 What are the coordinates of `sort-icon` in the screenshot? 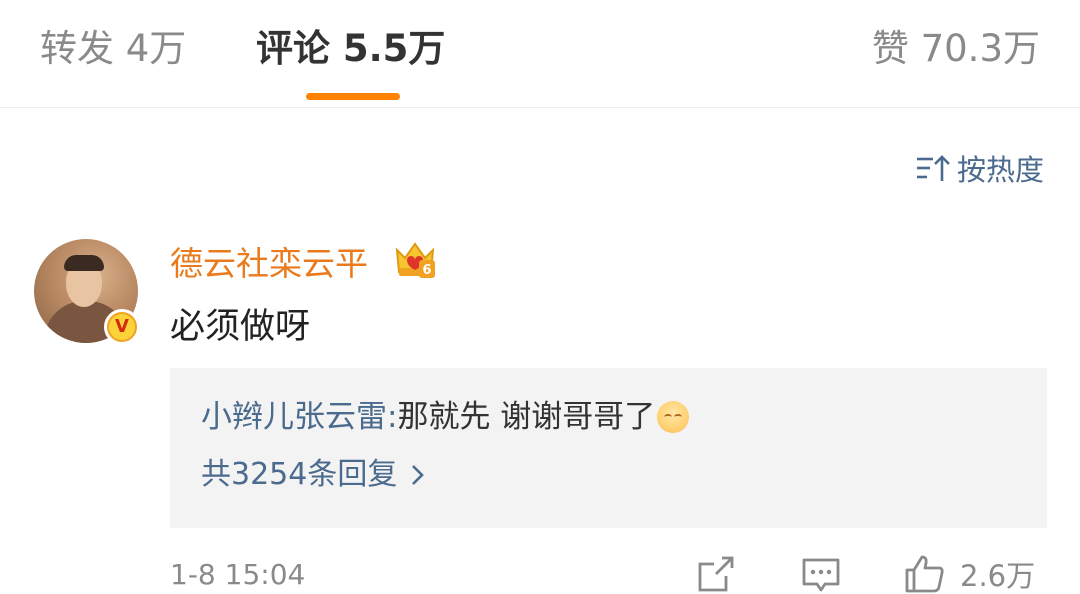 It's located at (933, 168).